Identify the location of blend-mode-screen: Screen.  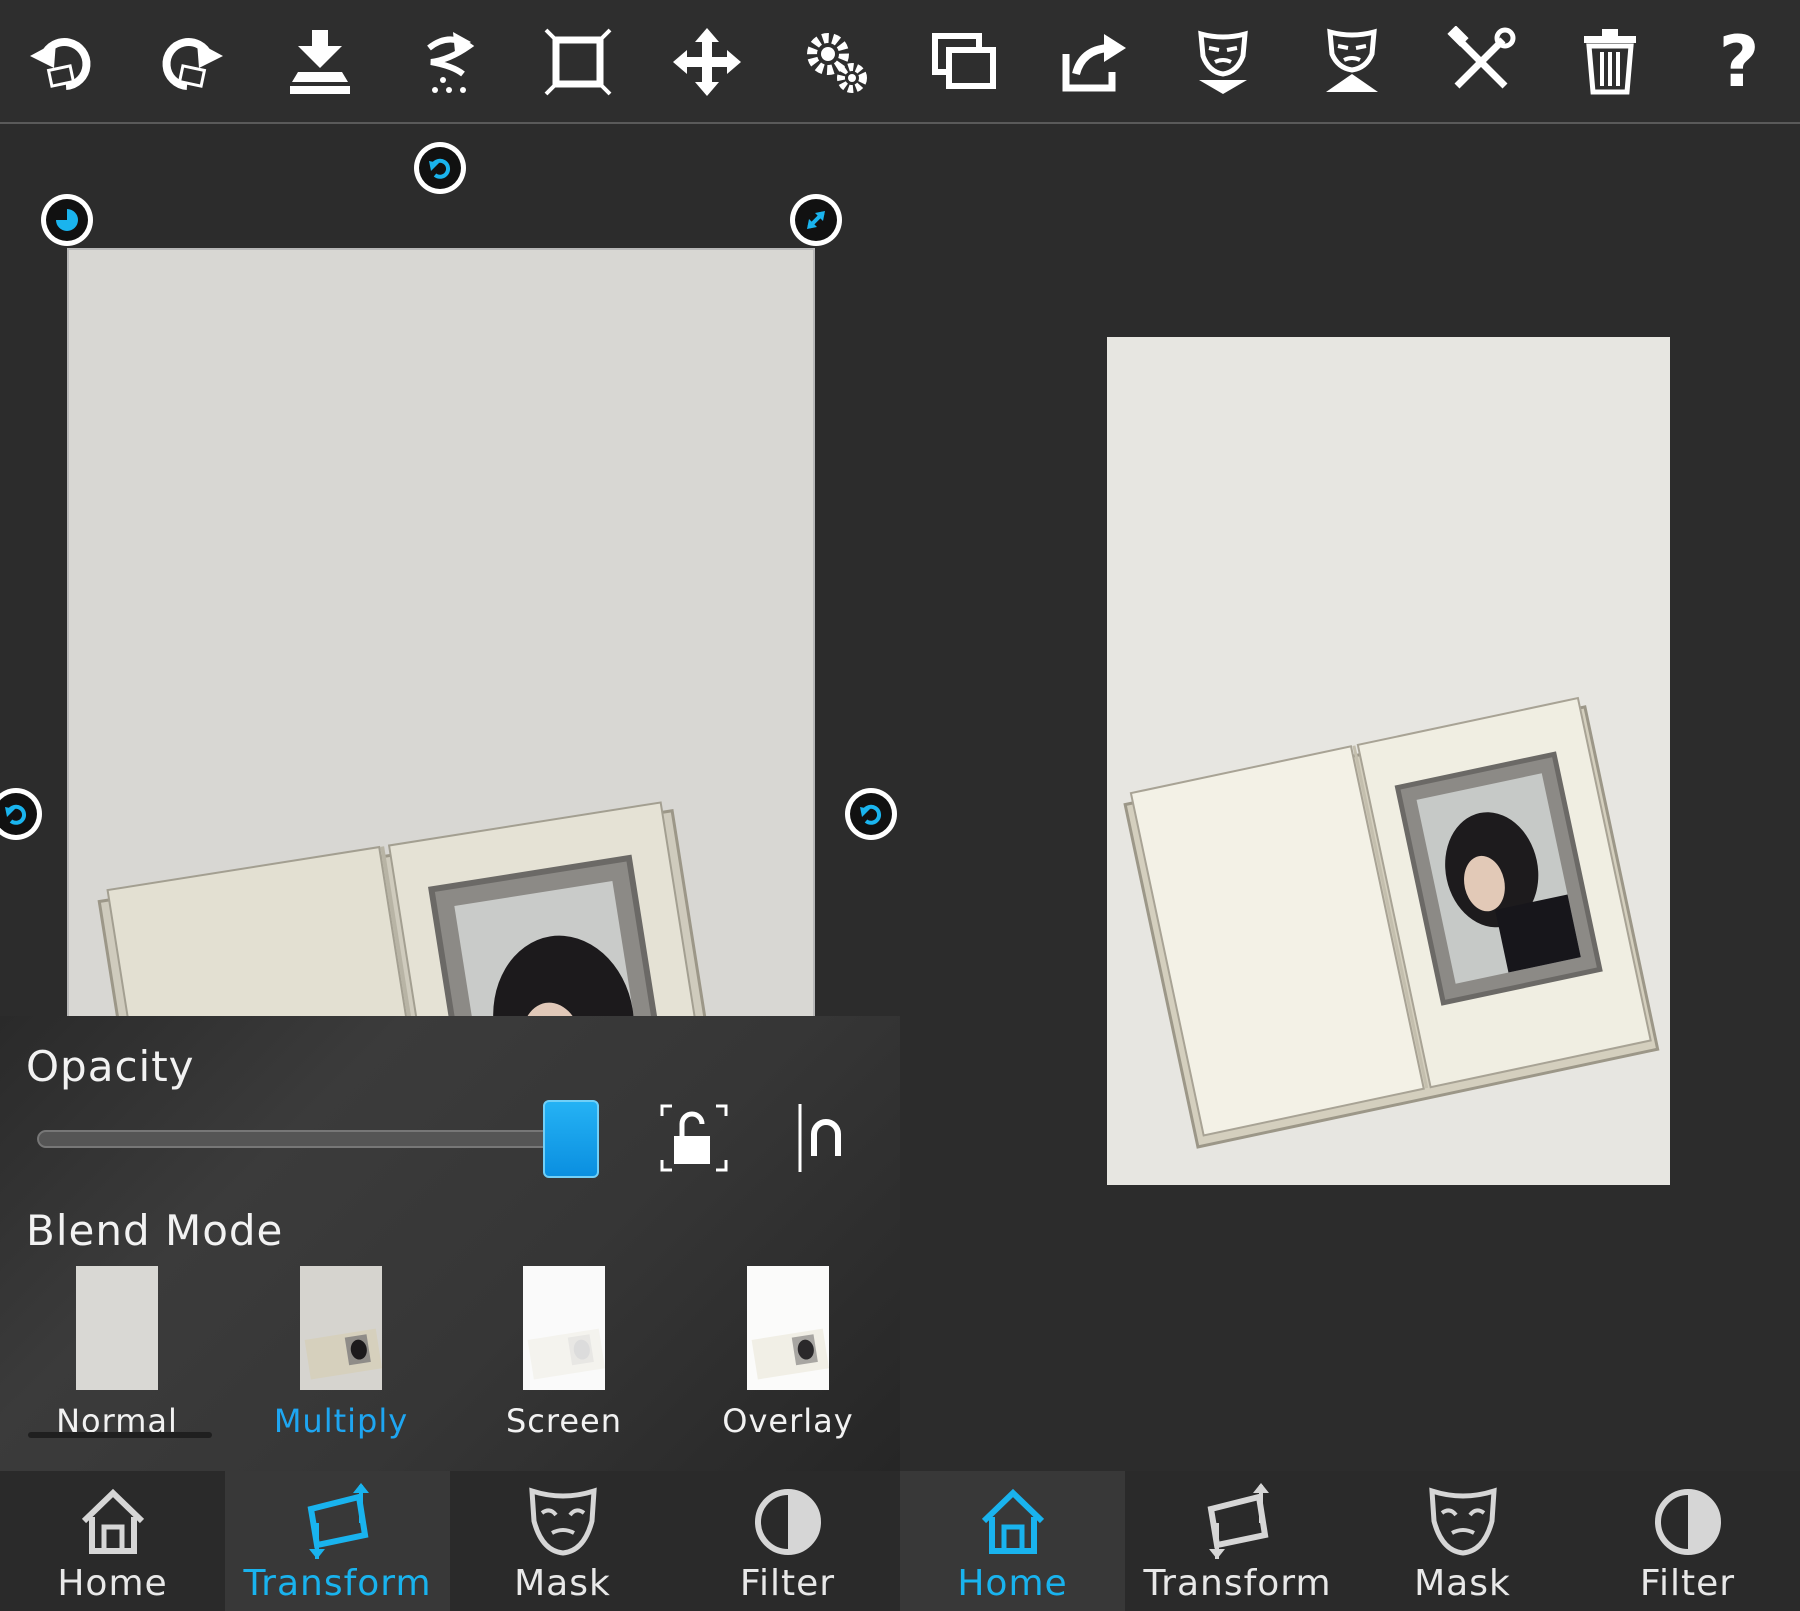
(564, 1356).